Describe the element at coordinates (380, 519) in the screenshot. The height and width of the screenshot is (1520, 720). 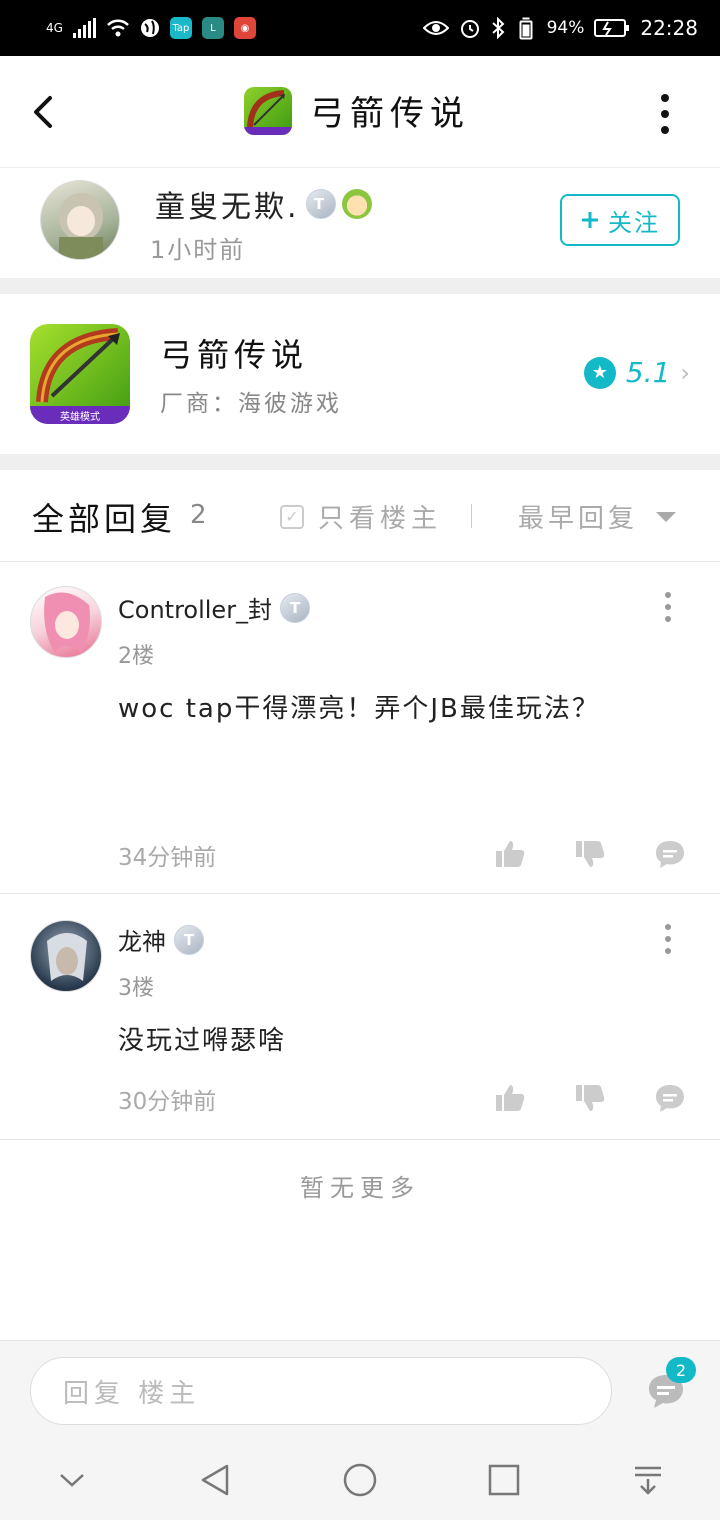
I see `only-op-label: 只看楼主` at that location.